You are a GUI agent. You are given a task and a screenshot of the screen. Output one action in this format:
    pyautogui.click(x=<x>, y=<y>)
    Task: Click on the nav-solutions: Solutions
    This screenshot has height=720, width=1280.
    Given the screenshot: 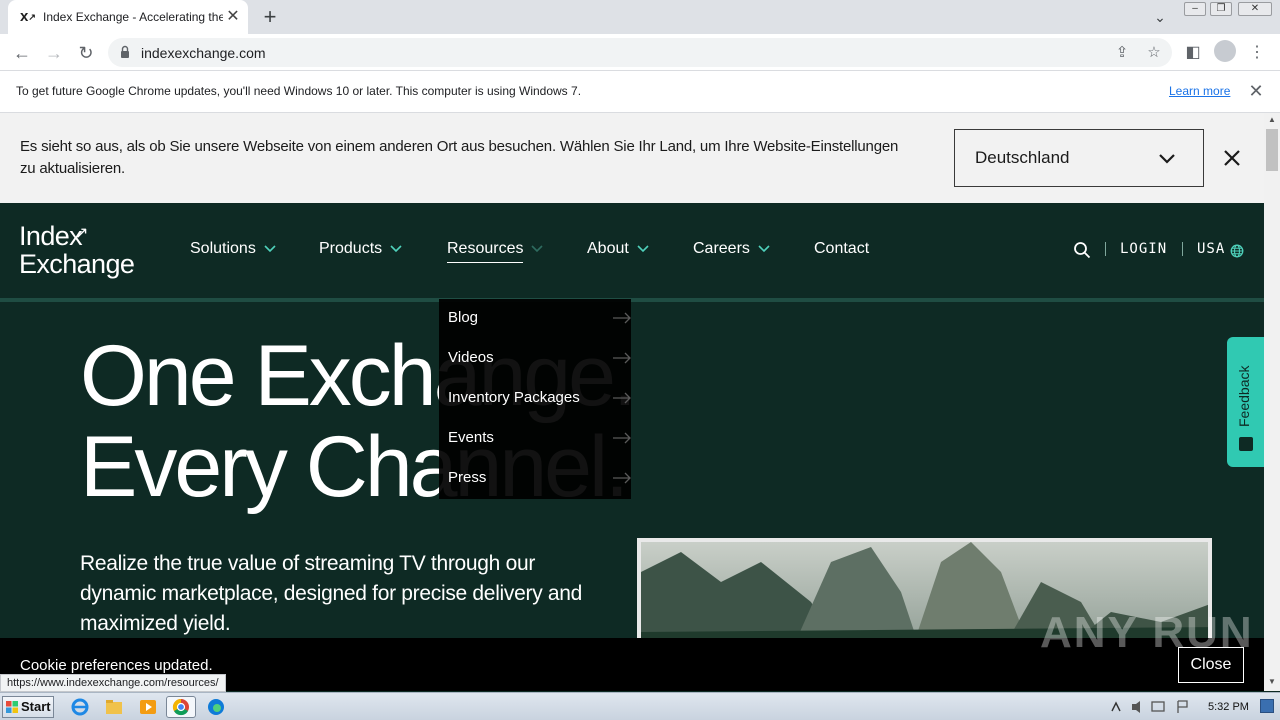 What is the action you would take?
    pyautogui.click(x=233, y=252)
    